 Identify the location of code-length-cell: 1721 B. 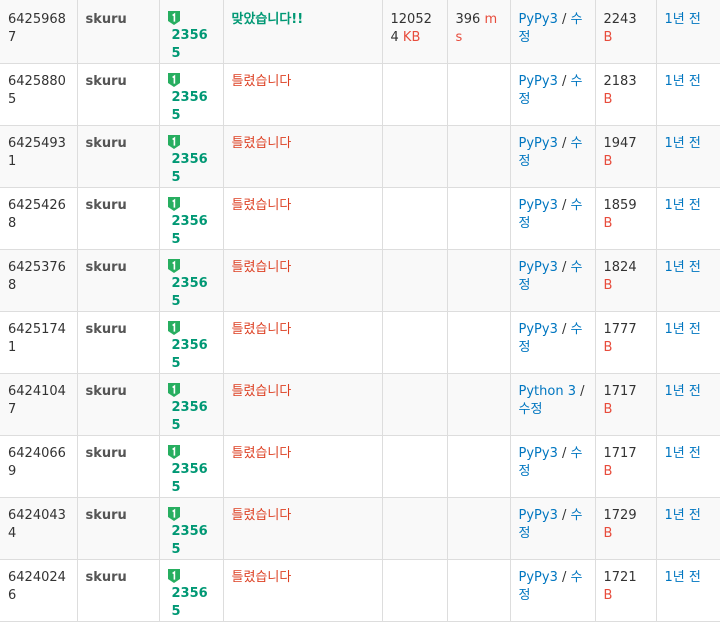
(626, 590).